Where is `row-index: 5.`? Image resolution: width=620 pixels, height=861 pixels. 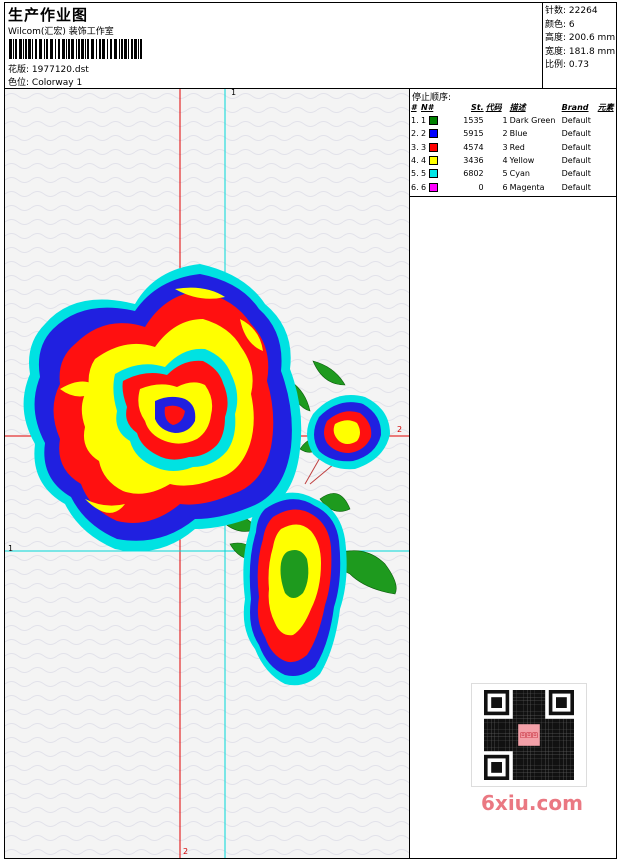 row-index: 5. is located at coordinates (415, 174).